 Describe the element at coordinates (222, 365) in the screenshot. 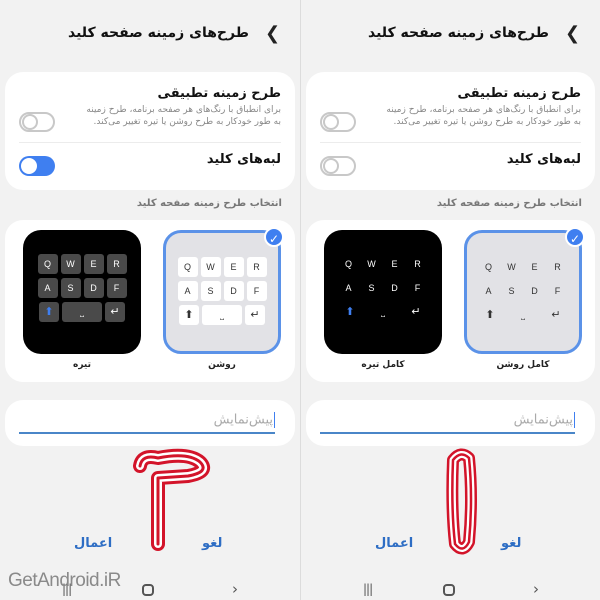

I see `theme-light-label: روشن` at that location.